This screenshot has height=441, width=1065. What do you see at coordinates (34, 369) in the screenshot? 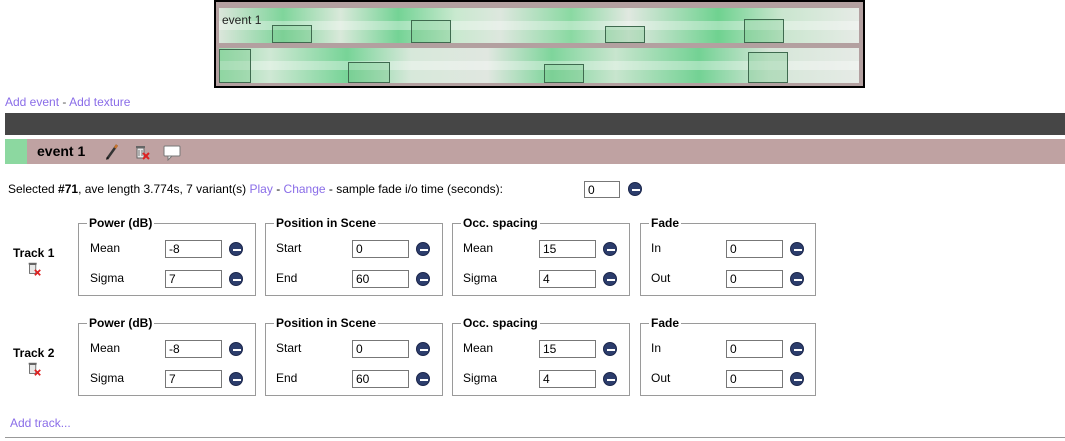
I see `delete-track-2-icon` at bounding box center [34, 369].